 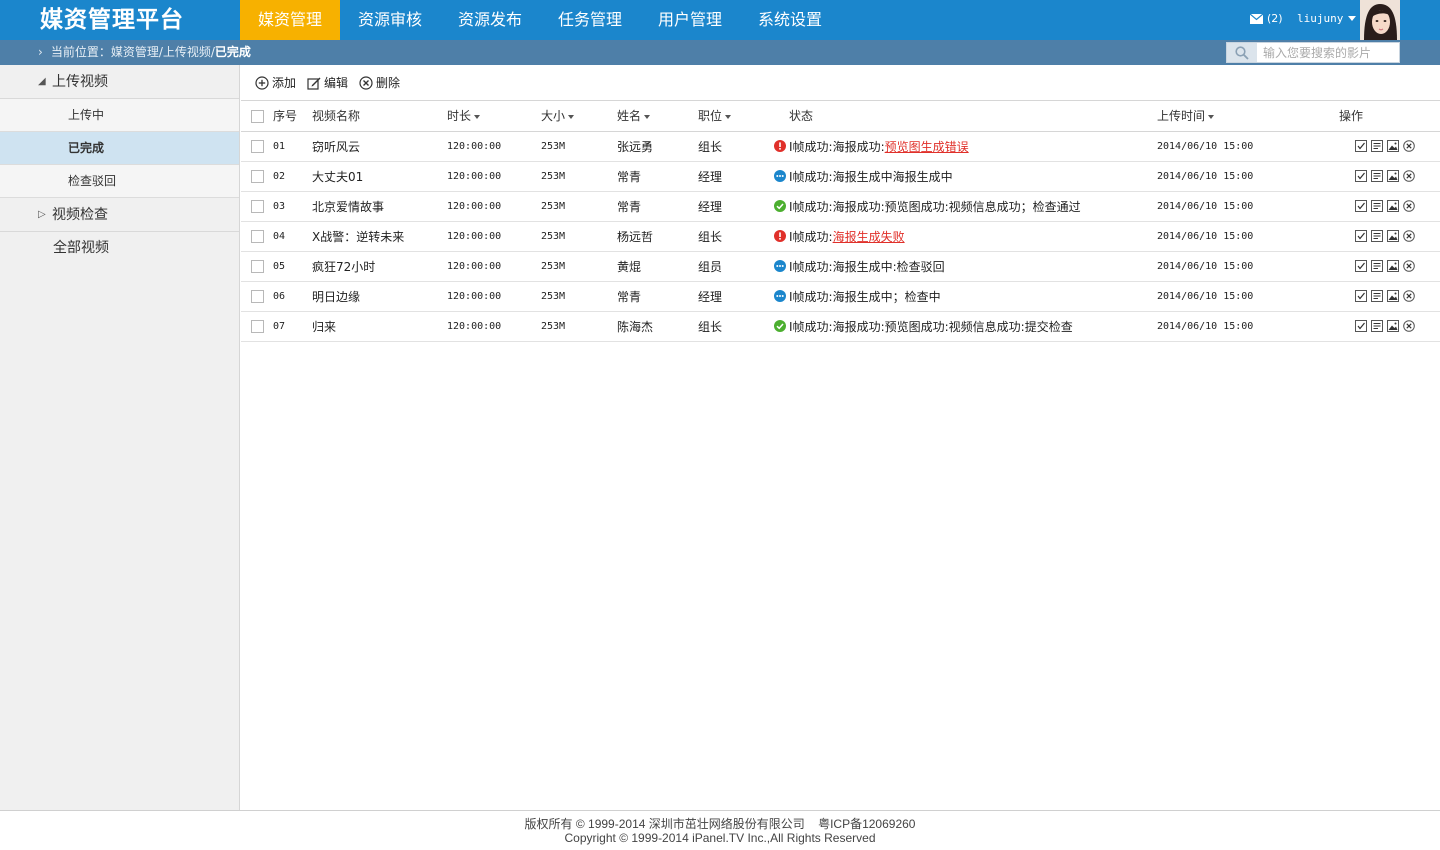 What do you see at coordinates (119, 115) in the screenshot?
I see `sidebar-item-uploading: 上传中` at bounding box center [119, 115].